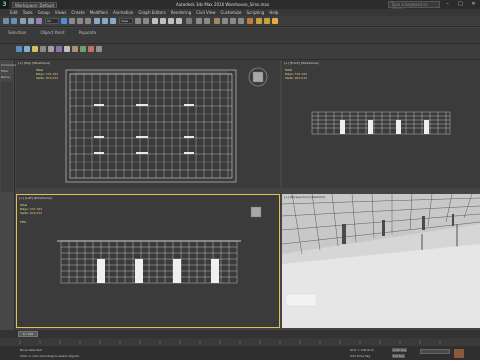 This screenshot has height=360, width=480. Describe the element at coordinates (230, 342) in the screenshot. I see `track-bar-ticks` at that location.